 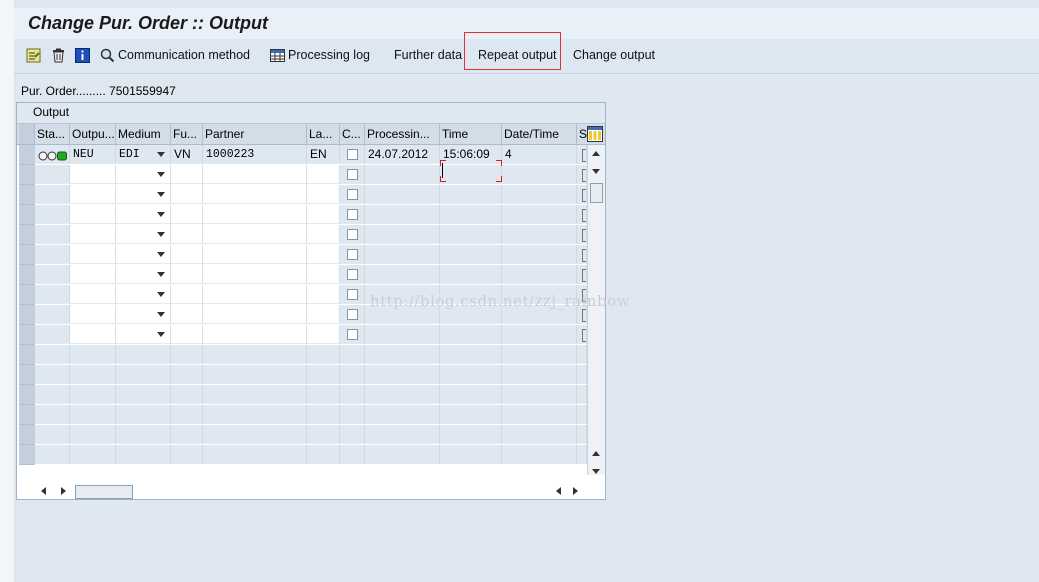 What do you see at coordinates (614, 56) in the screenshot?
I see `change-output-button: Change output` at bounding box center [614, 56].